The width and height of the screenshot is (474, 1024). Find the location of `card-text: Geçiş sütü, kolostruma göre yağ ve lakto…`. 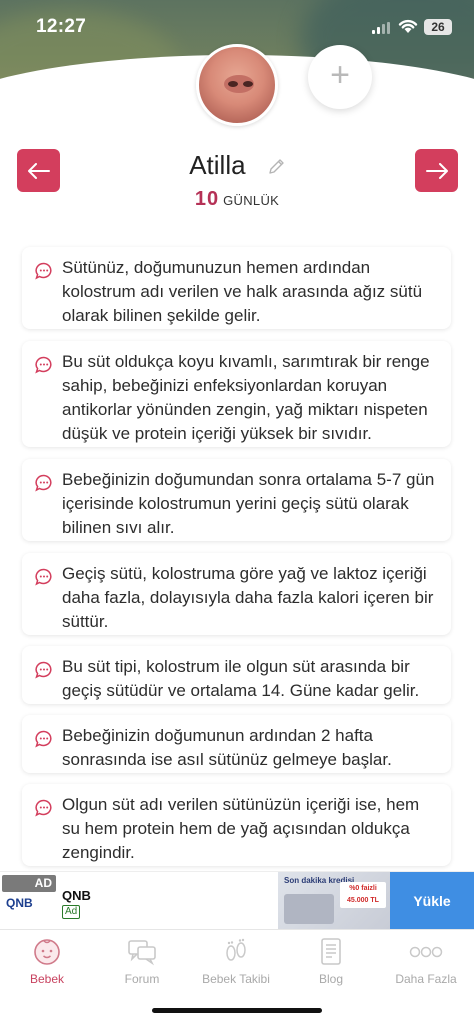

card-text: Geçiş sütü, kolostruma göre yağ ve lakto… is located at coordinates (248, 597).